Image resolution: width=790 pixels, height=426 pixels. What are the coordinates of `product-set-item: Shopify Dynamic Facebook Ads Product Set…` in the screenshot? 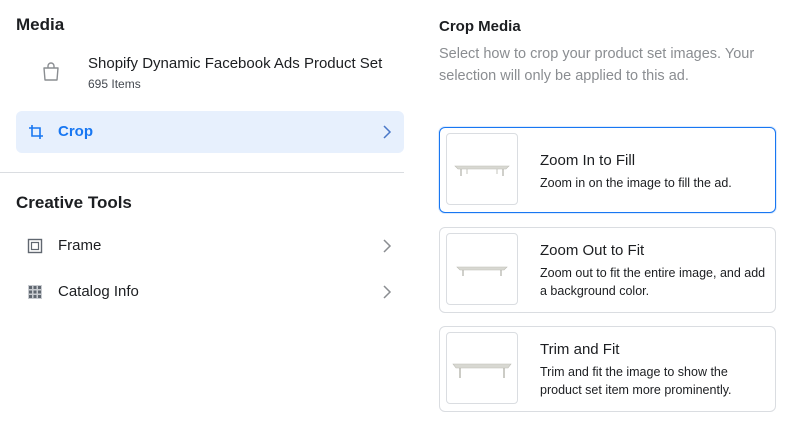 It's located at (210, 73).